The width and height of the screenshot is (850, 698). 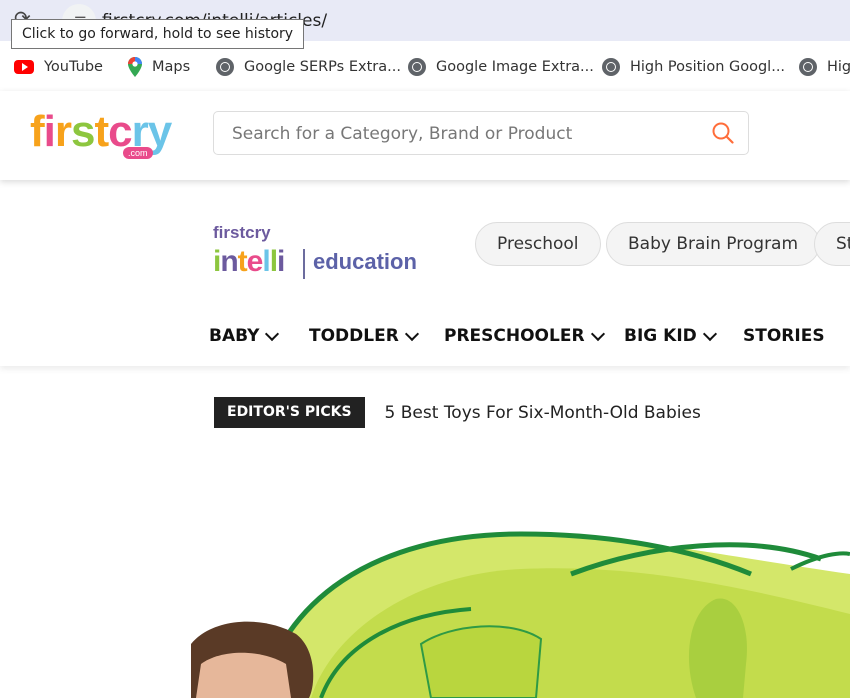 What do you see at coordinates (304, 264) in the screenshot?
I see `logo-divider` at bounding box center [304, 264].